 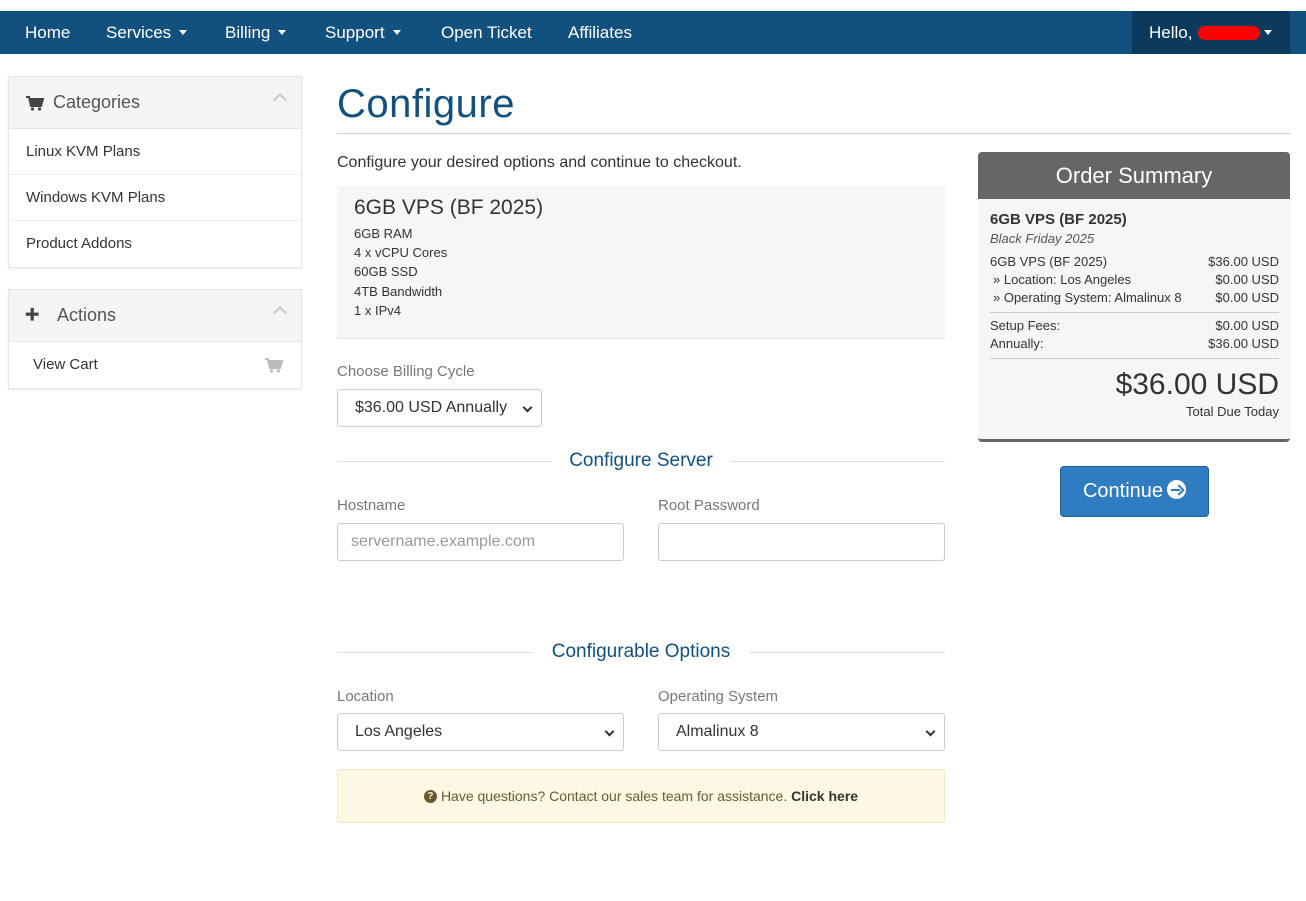 I want to click on nav-home: Home, so click(x=47, y=32).